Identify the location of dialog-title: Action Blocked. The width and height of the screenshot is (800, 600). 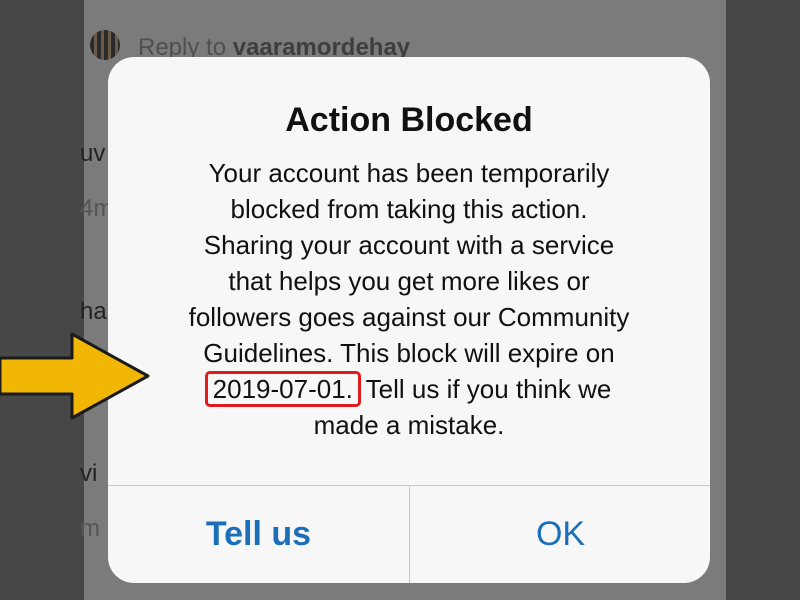
(409, 120).